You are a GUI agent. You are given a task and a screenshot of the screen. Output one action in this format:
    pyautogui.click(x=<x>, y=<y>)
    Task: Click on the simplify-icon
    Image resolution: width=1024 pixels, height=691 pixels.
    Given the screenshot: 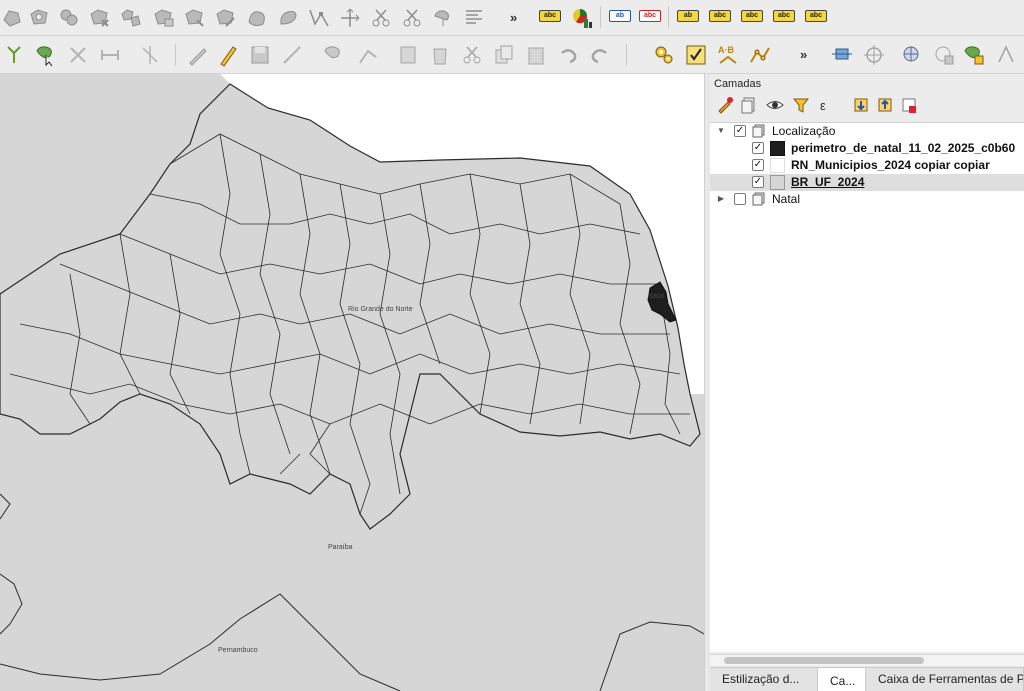 What is the action you would take?
    pyautogui.click(x=257, y=18)
    